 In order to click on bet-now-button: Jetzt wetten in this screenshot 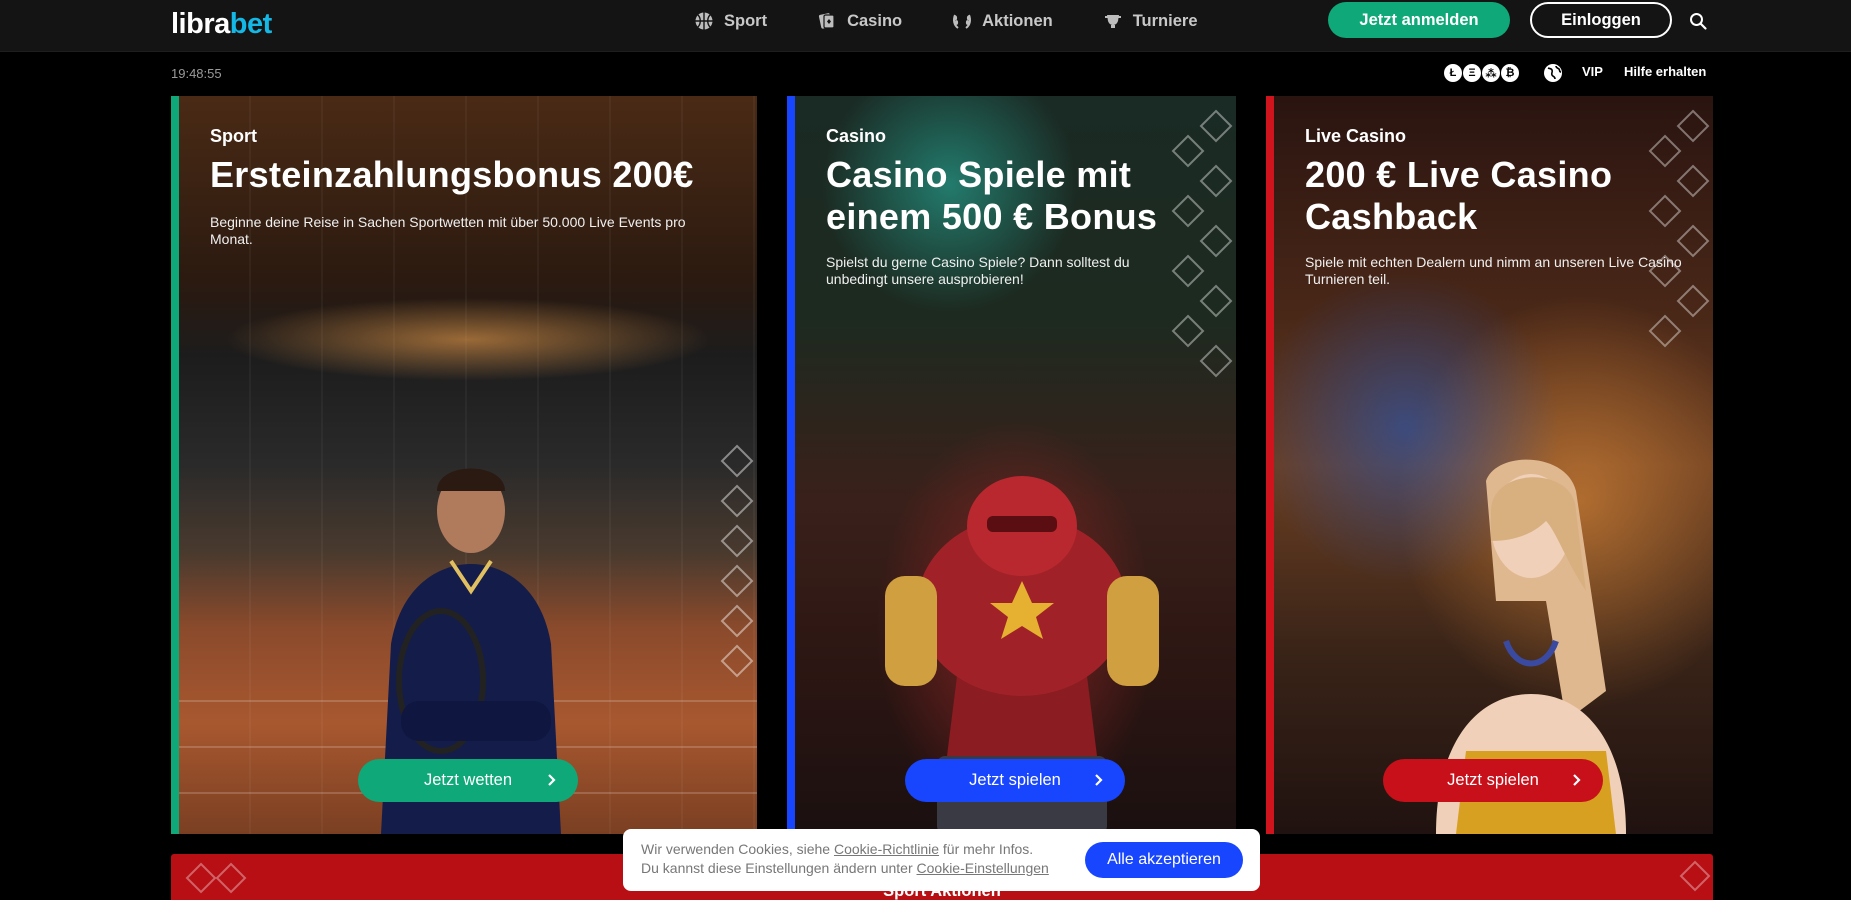, I will do `click(468, 780)`.